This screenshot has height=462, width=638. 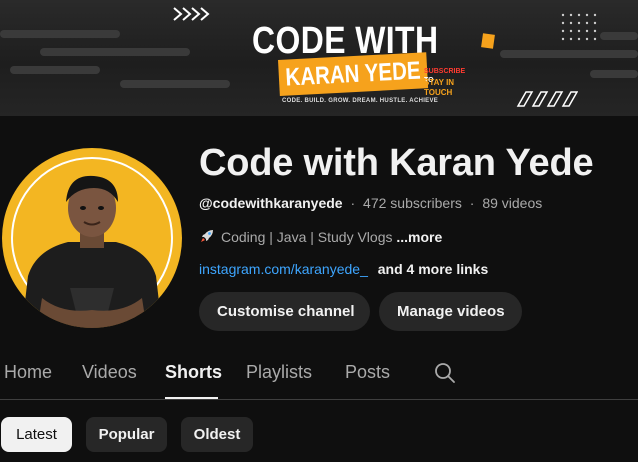 What do you see at coordinates (412, 203) in the screenshot?
I see `subscriber-count: 472 subscribers` at bounding box center [412, 203].